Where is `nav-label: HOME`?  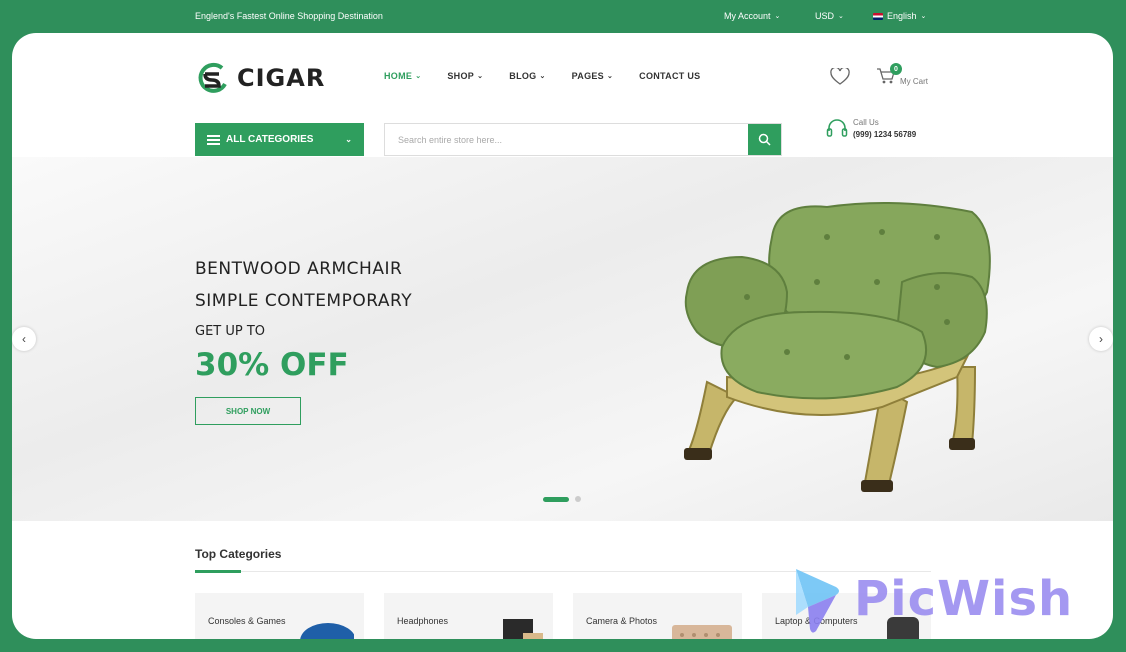
nav-label: HOME is located at coordinates (398, 76).